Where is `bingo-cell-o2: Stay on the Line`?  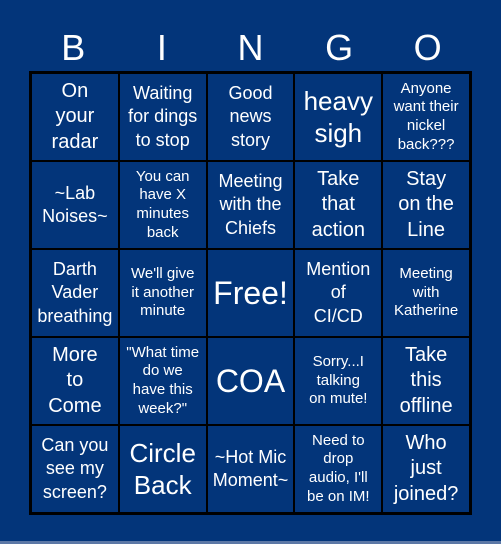 bingo-cell-o2: Stay on the Line is located at coordinates (426, 205).